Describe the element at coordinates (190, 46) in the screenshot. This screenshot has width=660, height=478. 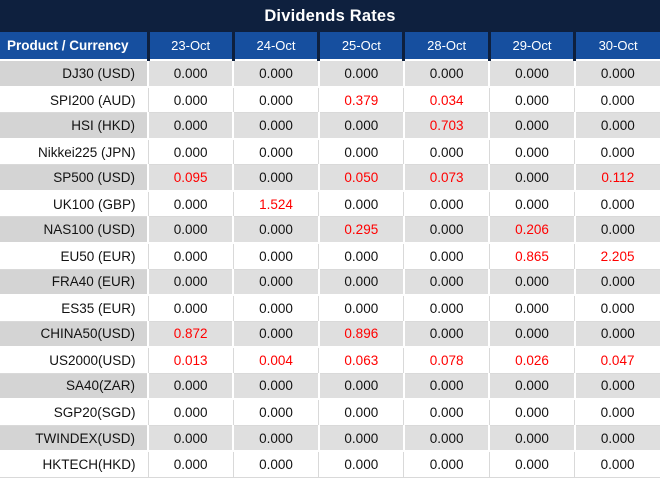
I see `date-column-header: 23-Oct` at that location.